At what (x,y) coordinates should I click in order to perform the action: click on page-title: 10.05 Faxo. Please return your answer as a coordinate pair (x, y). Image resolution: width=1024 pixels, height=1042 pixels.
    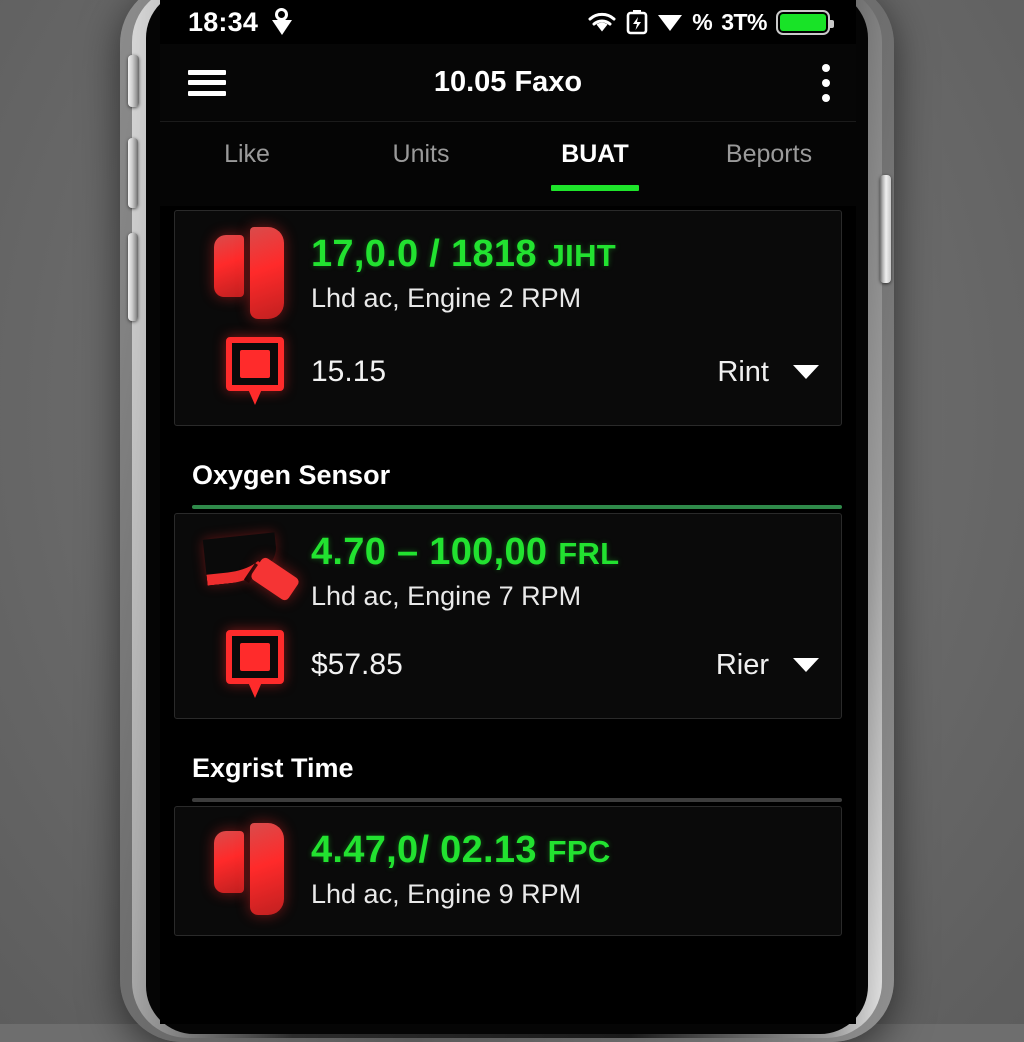
    Looking at the image, I should click on (508, 82).